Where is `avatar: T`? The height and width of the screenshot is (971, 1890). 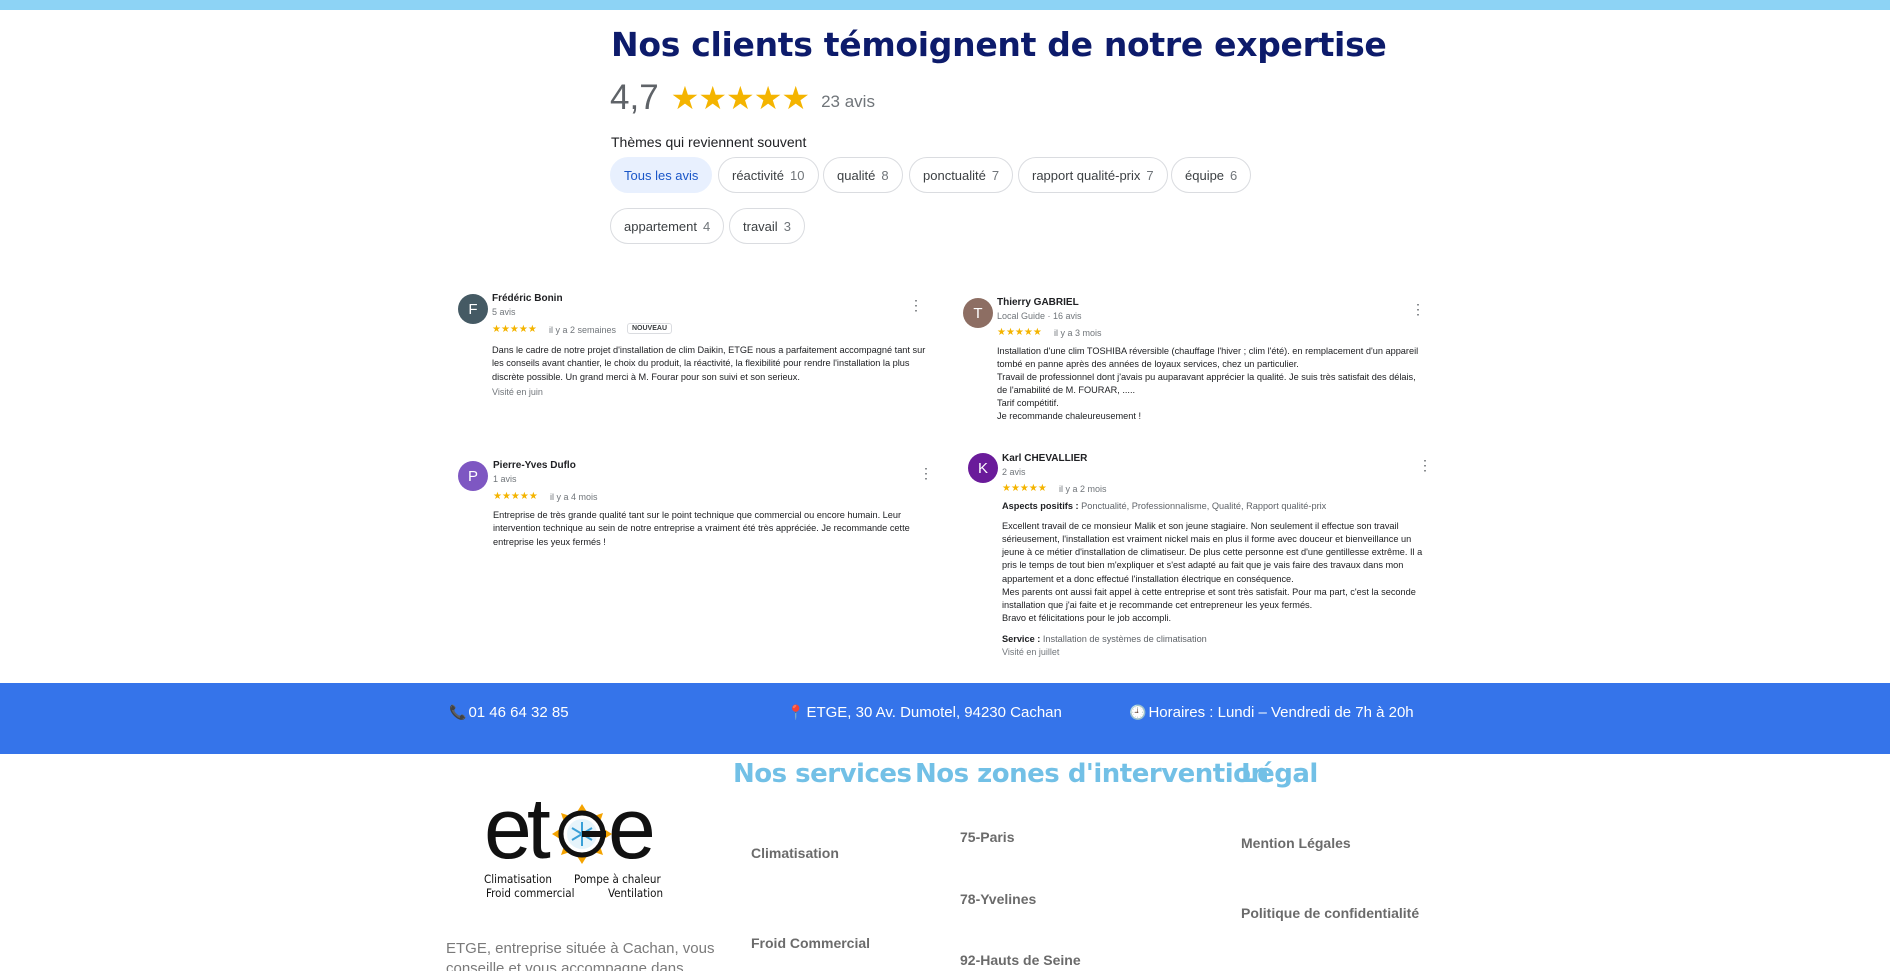
avatar: T is located at coordinates (978, 313).